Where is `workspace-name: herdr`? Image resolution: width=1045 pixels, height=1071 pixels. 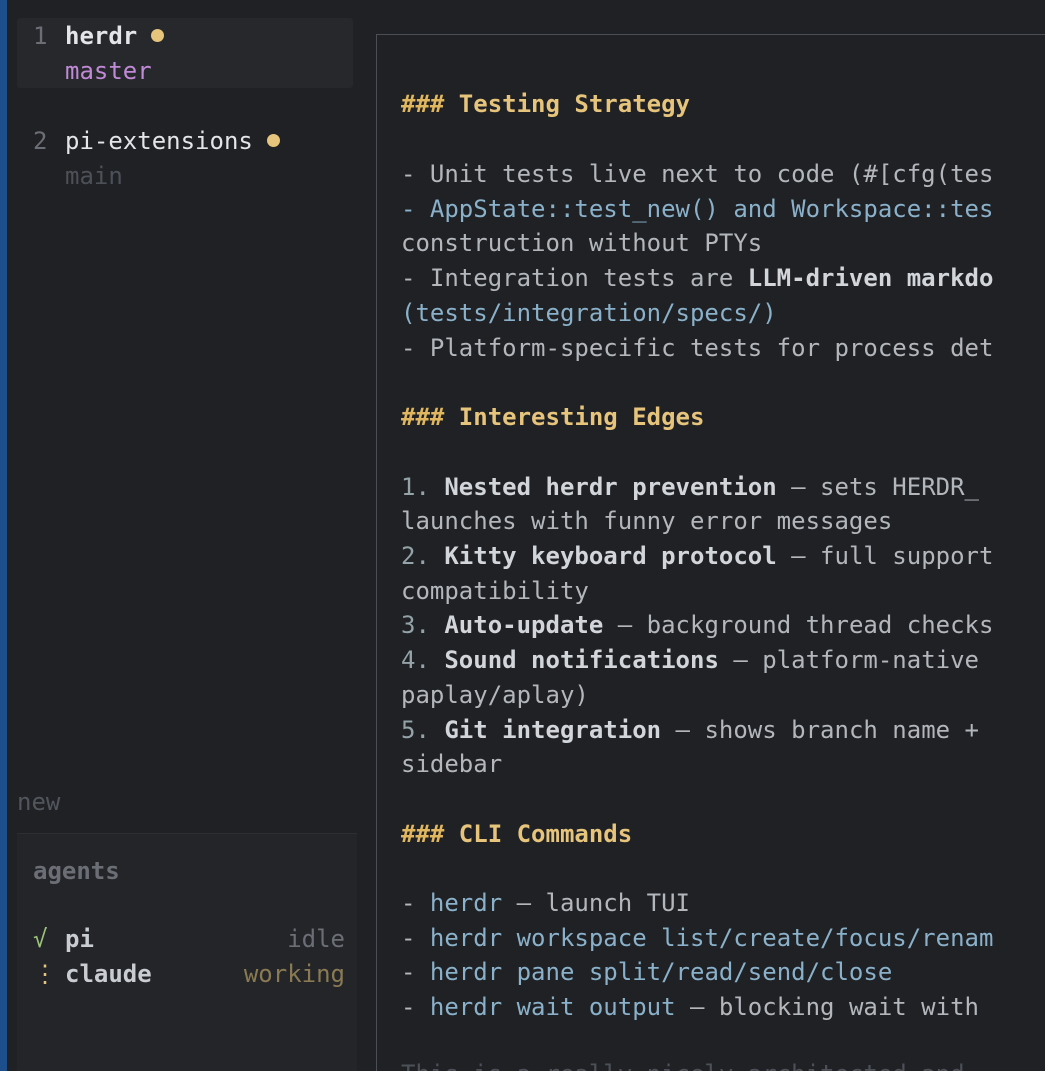
workspace-name: herdr is located at coordinates (115, 36).